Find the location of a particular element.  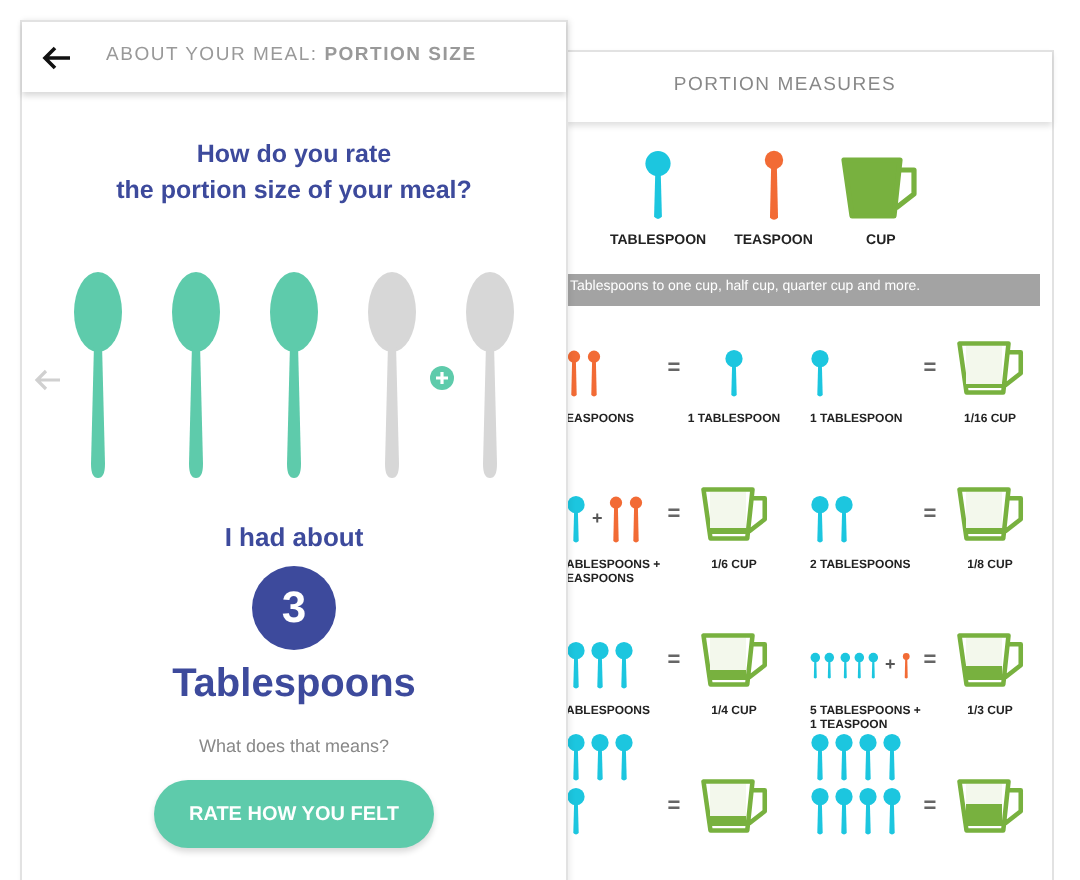

back-arrow-icon is located at coordinates (57, 57).